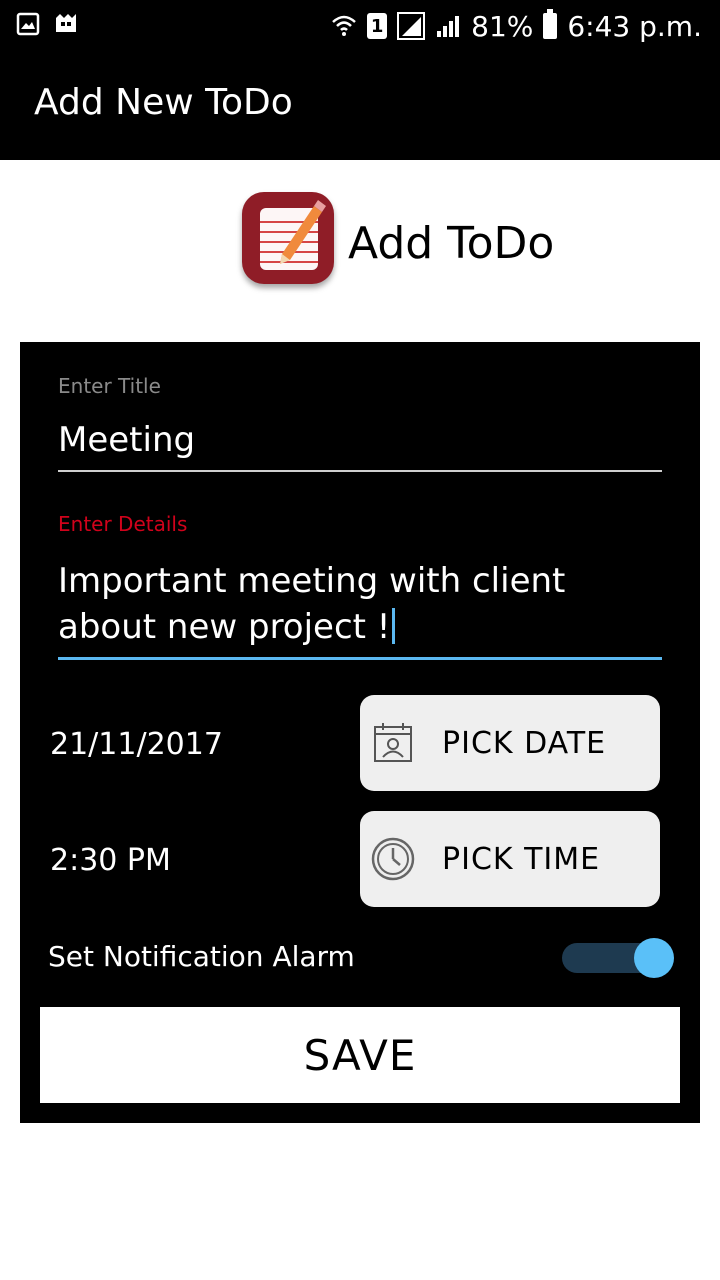  I want to click on title-field-label: Enter Title, so click(109, 386).